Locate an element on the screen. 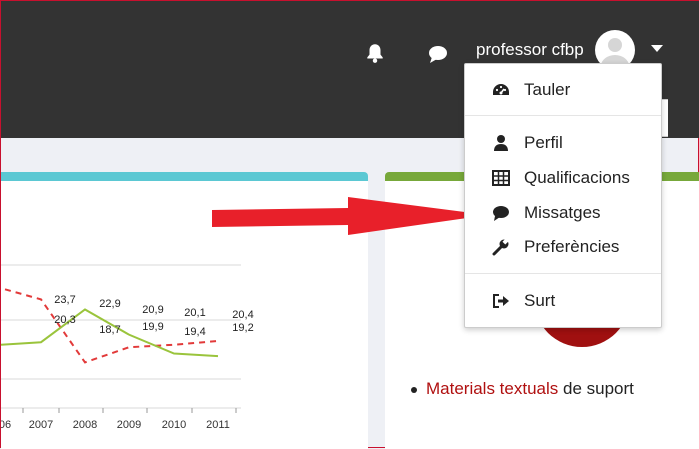 The image size is (699, 449). bullet-dot is located at coordinates (414, 389).